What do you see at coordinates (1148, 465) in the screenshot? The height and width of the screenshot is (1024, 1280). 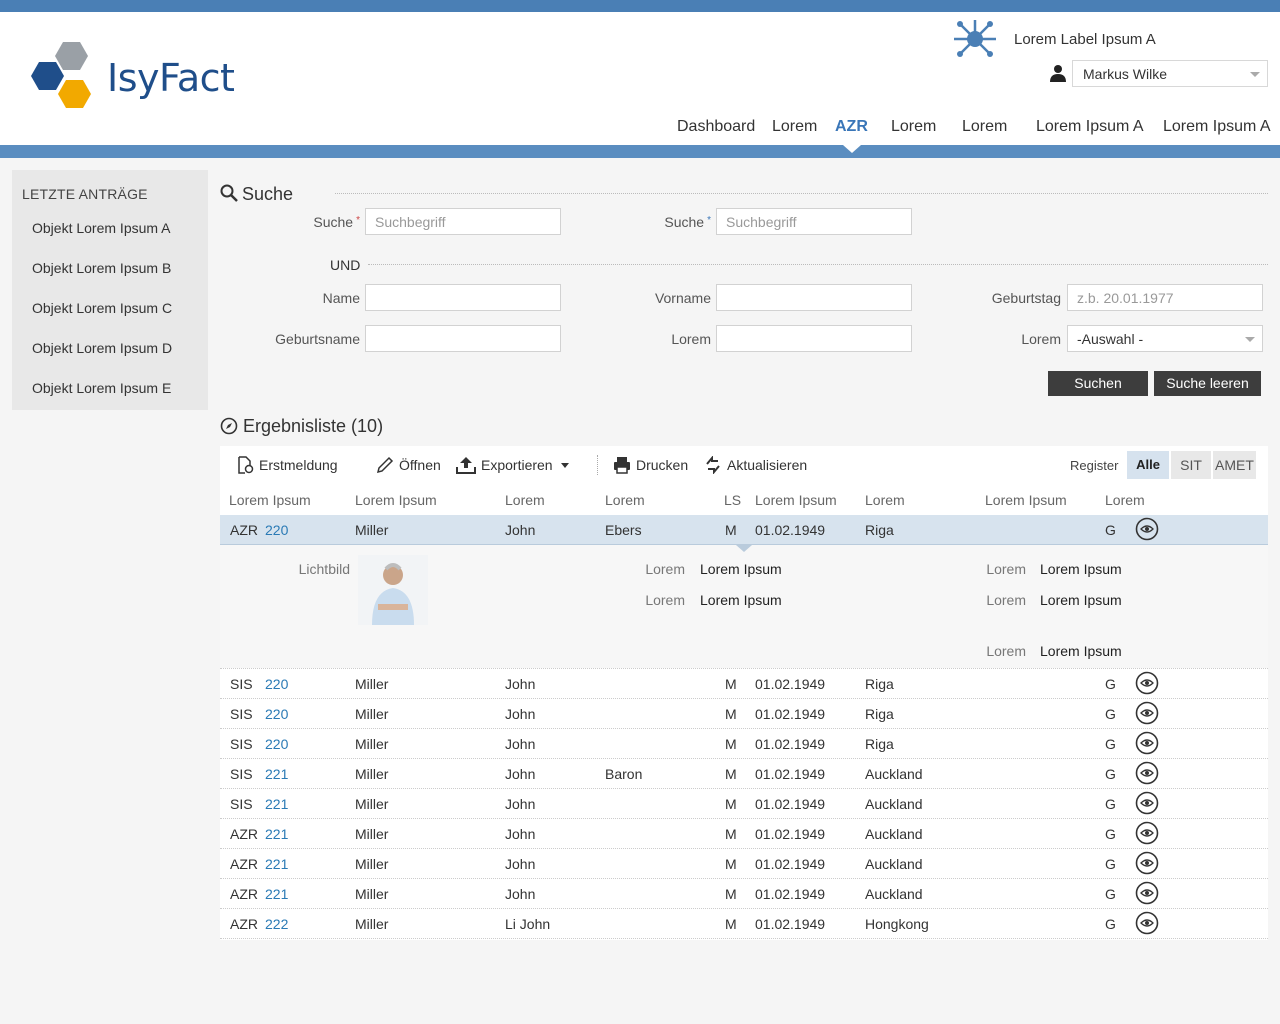 I see `register-tab-alle: Alle` at bounding box center [1148, 465].